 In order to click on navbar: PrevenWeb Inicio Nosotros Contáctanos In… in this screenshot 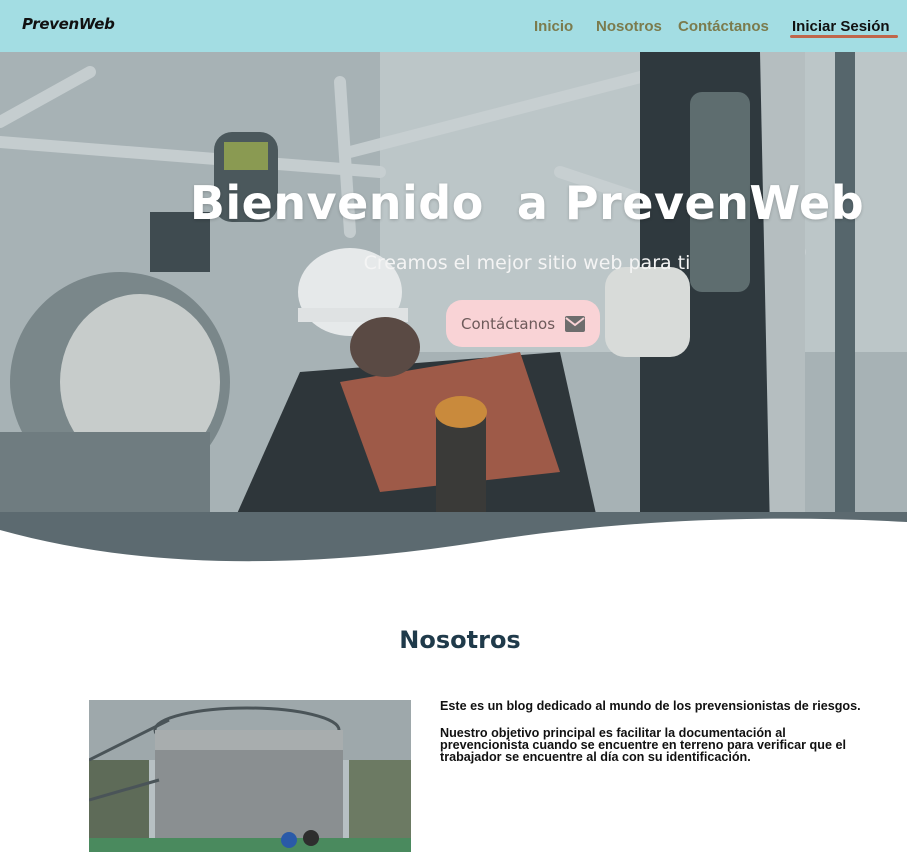, I will do `click(453, 26)`.